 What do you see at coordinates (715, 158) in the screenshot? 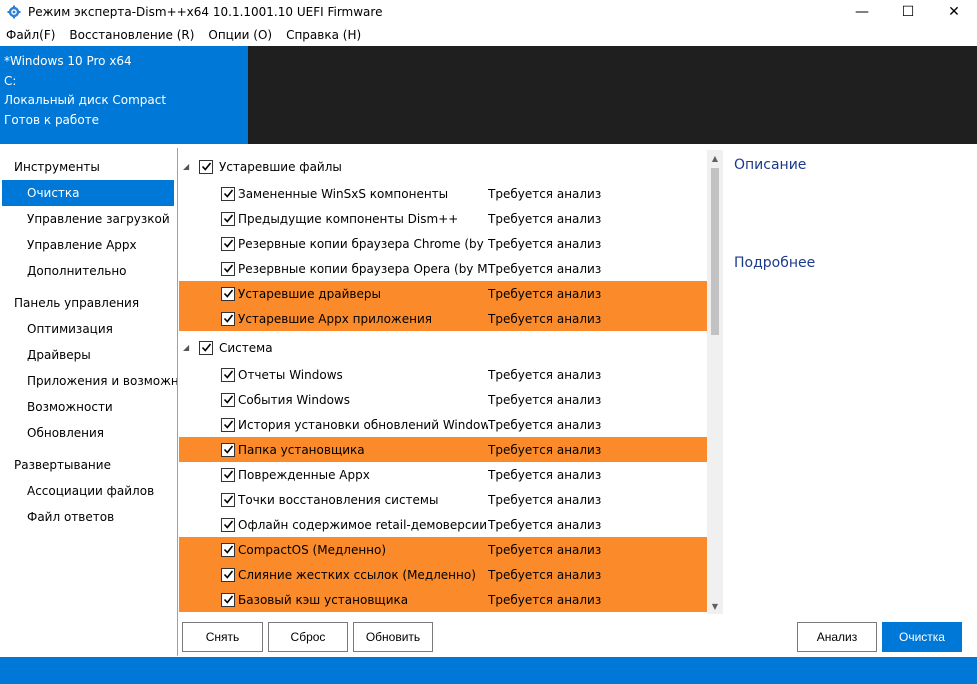
I see `scroll-up-icon: ▲` at bounding box center [715, 158].